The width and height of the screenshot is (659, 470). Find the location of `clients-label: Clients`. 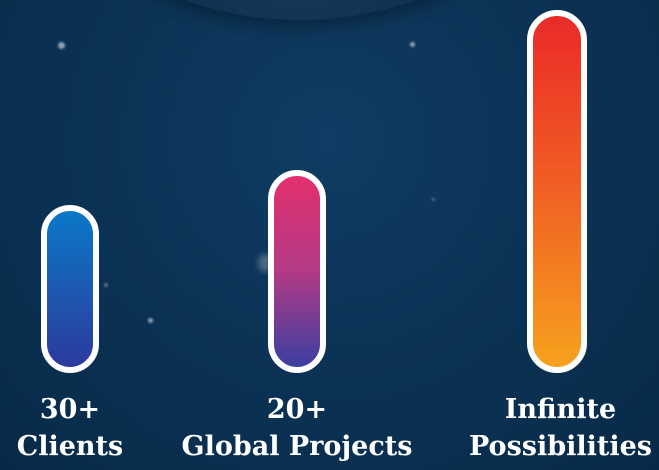

clients-label: Clients is located at coordinates (70, 446).